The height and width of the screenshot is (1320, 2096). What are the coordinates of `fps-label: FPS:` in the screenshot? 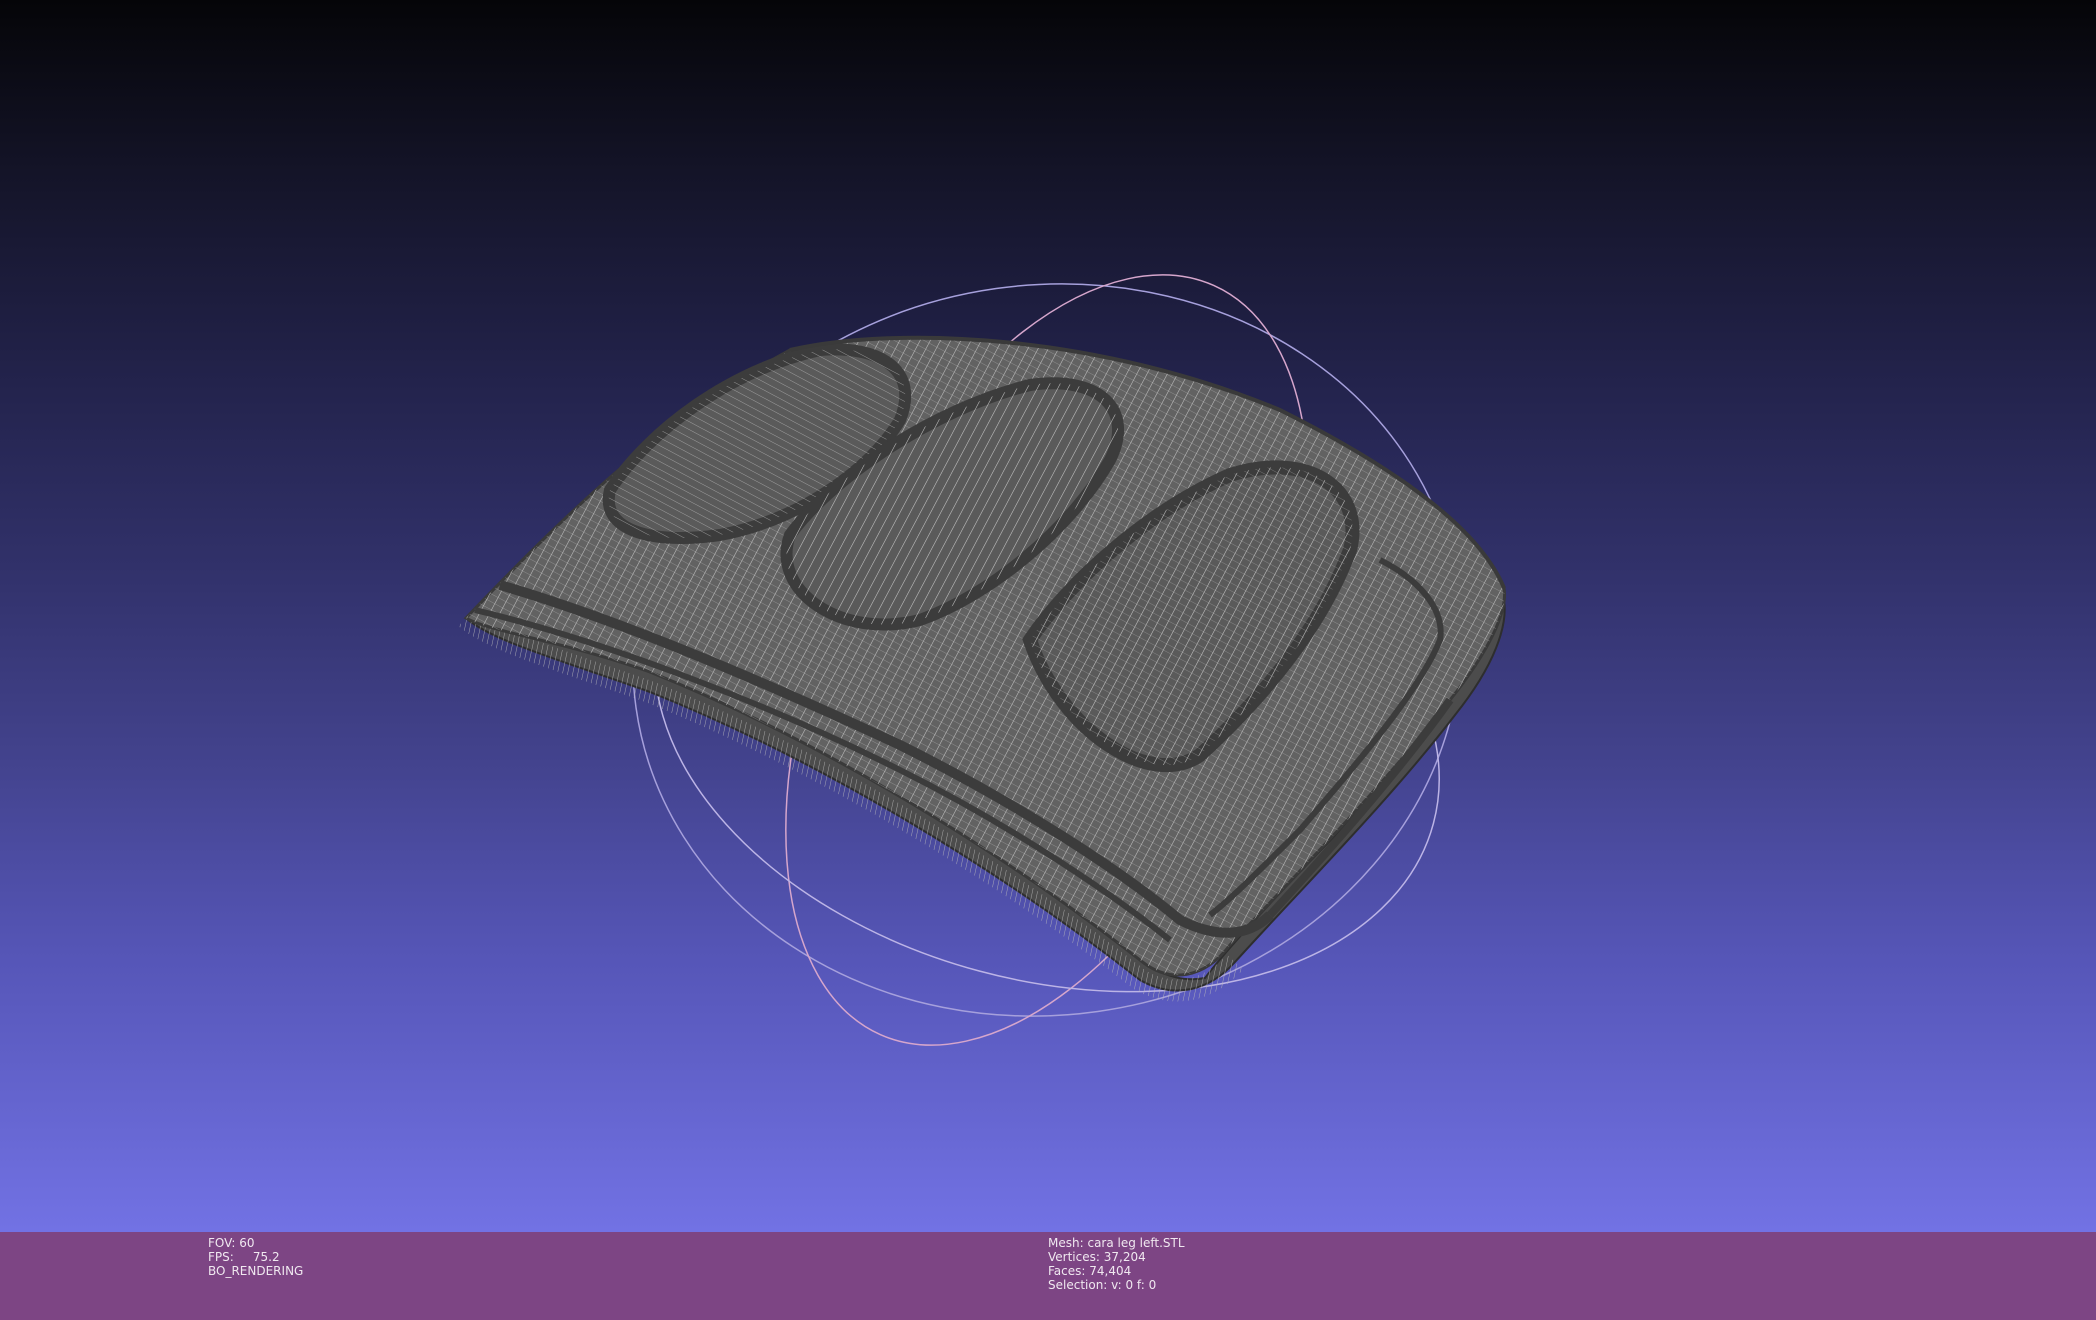 It's located at (221, 1257).